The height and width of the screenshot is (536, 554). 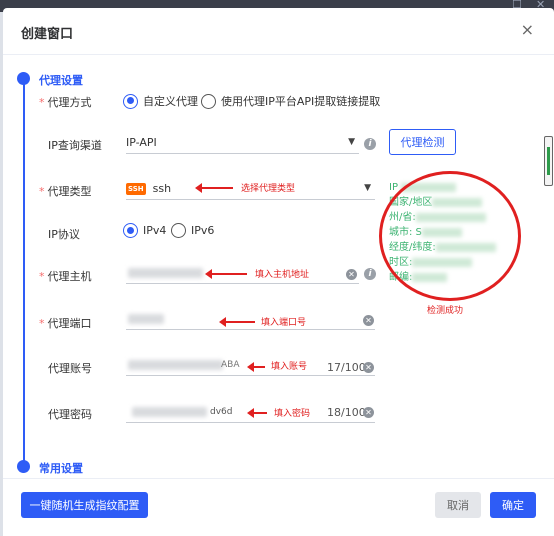 I want to click on radio-custom-proxy: 自定义代理, so click(x=160, y=101).